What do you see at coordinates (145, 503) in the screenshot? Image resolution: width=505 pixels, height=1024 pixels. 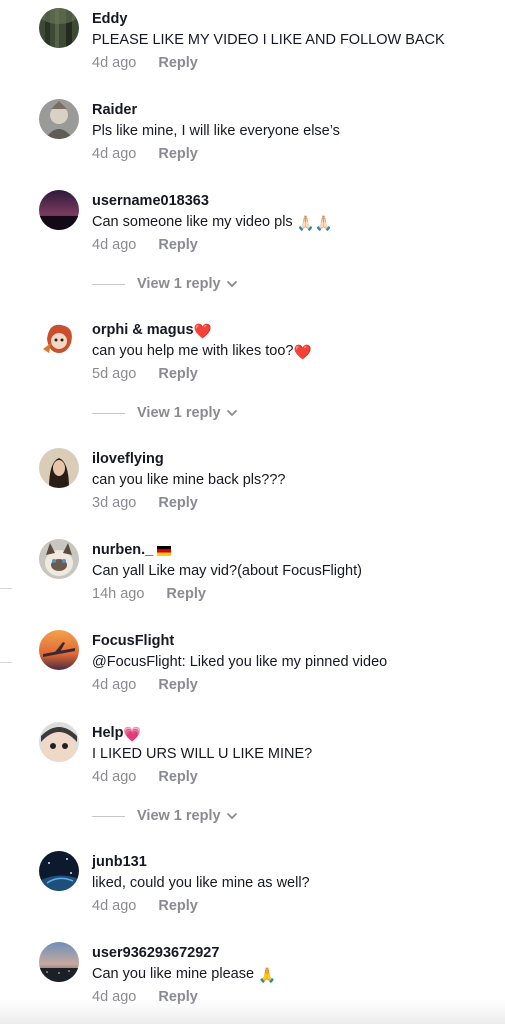 I see `comment-meta: 3d ago Reply` at bounding box center [145, 503].